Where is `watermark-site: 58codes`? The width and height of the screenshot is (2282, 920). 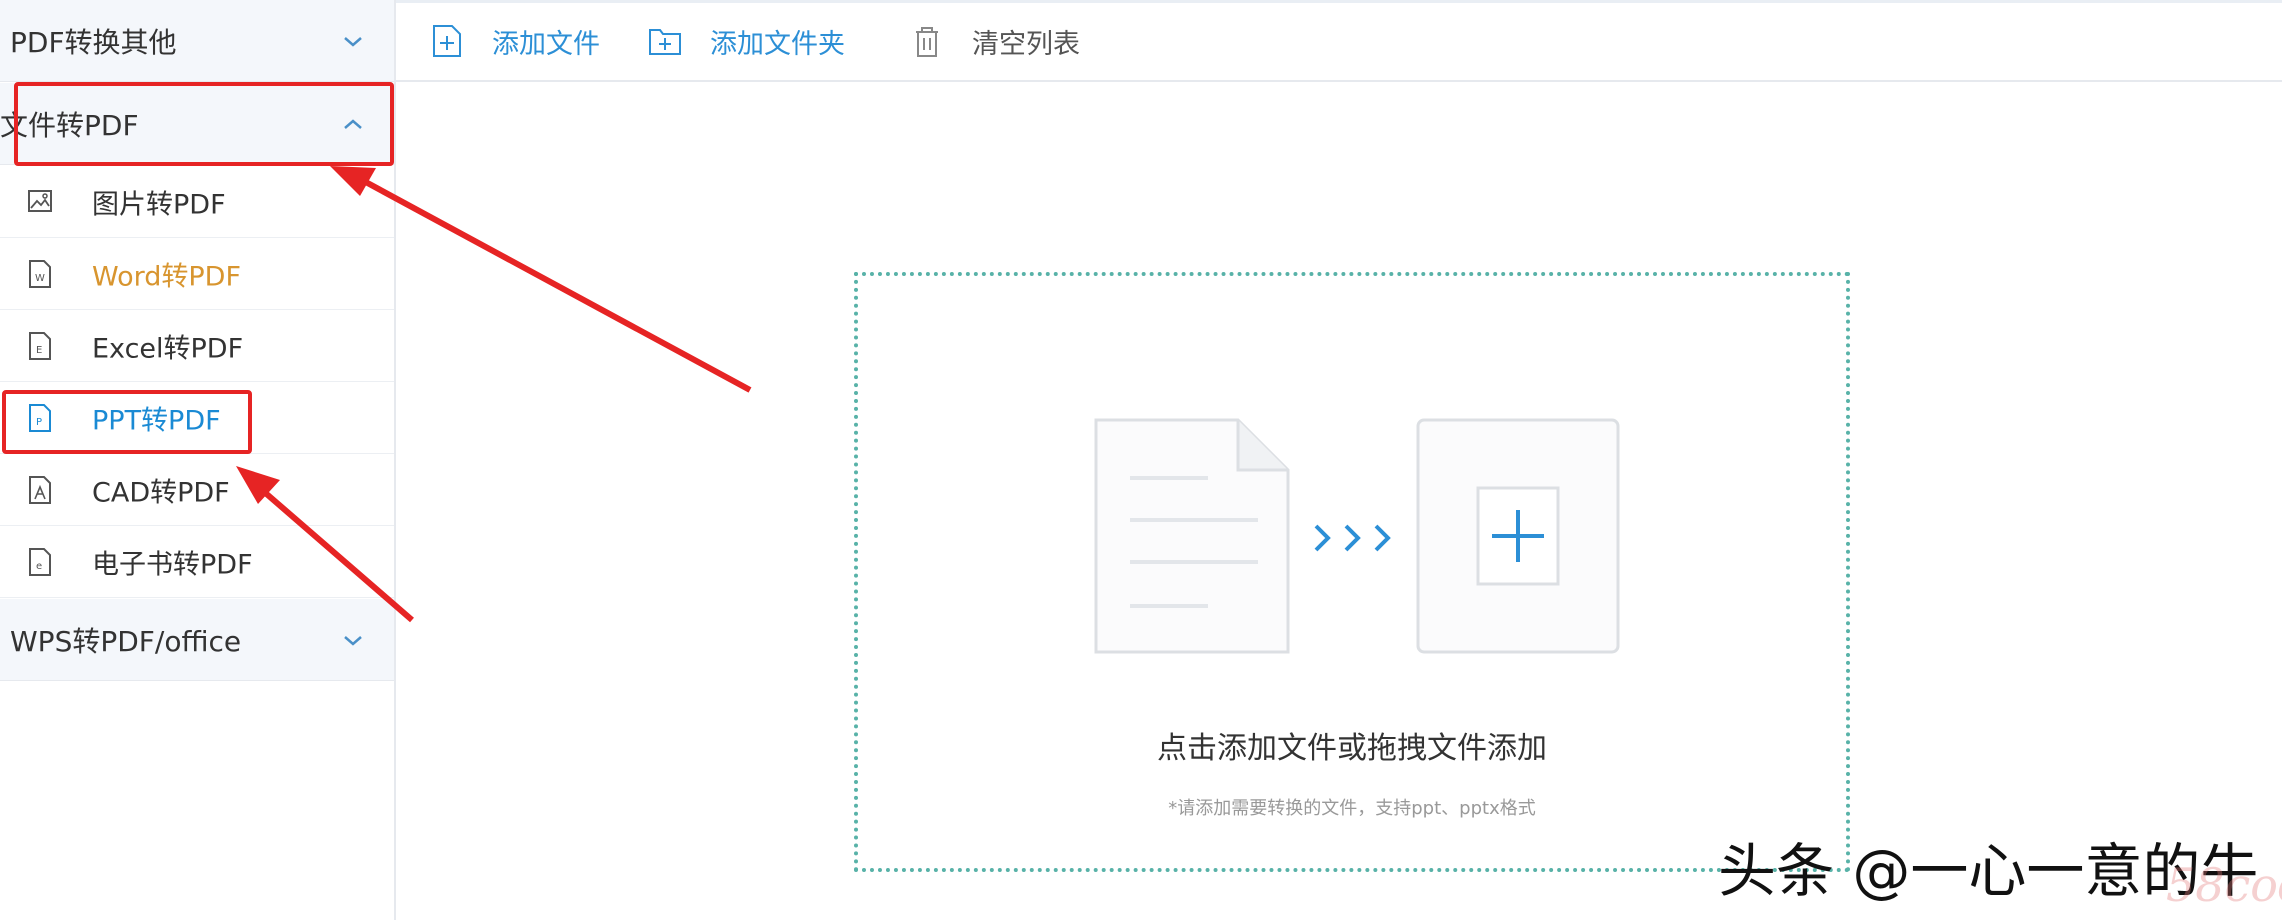 watermark-site: 58codes is located at coordinates (2224, 885).